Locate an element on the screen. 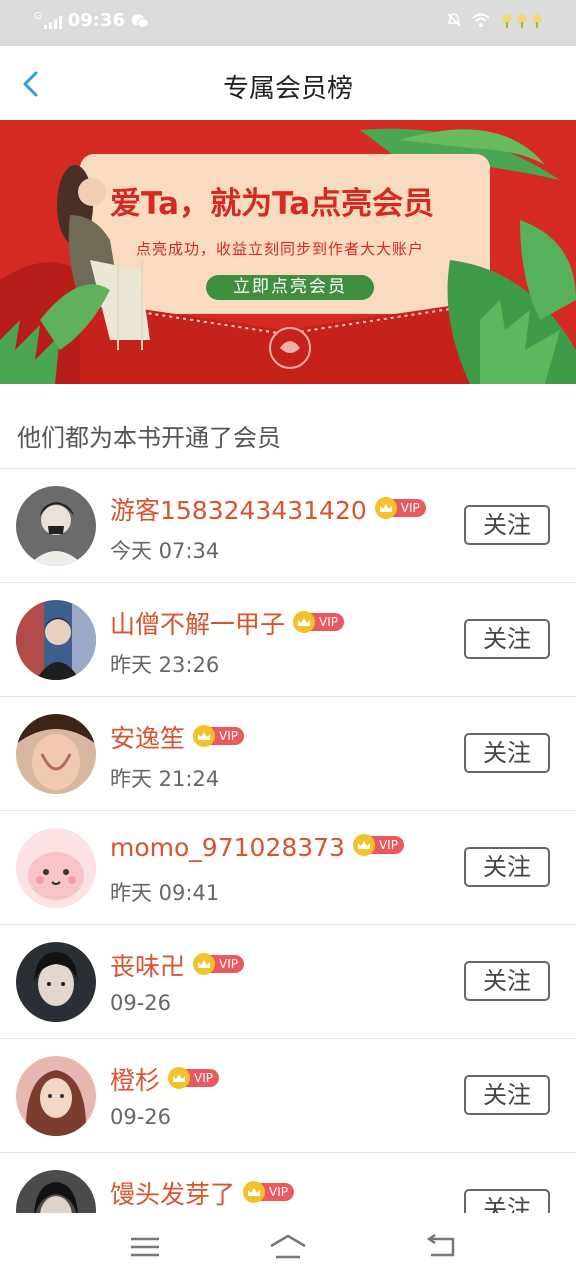 Image resolution: width=576 pixels, height=1280 pixels. member-name-text: momo_971028373 is located at coordinates (227, 847).